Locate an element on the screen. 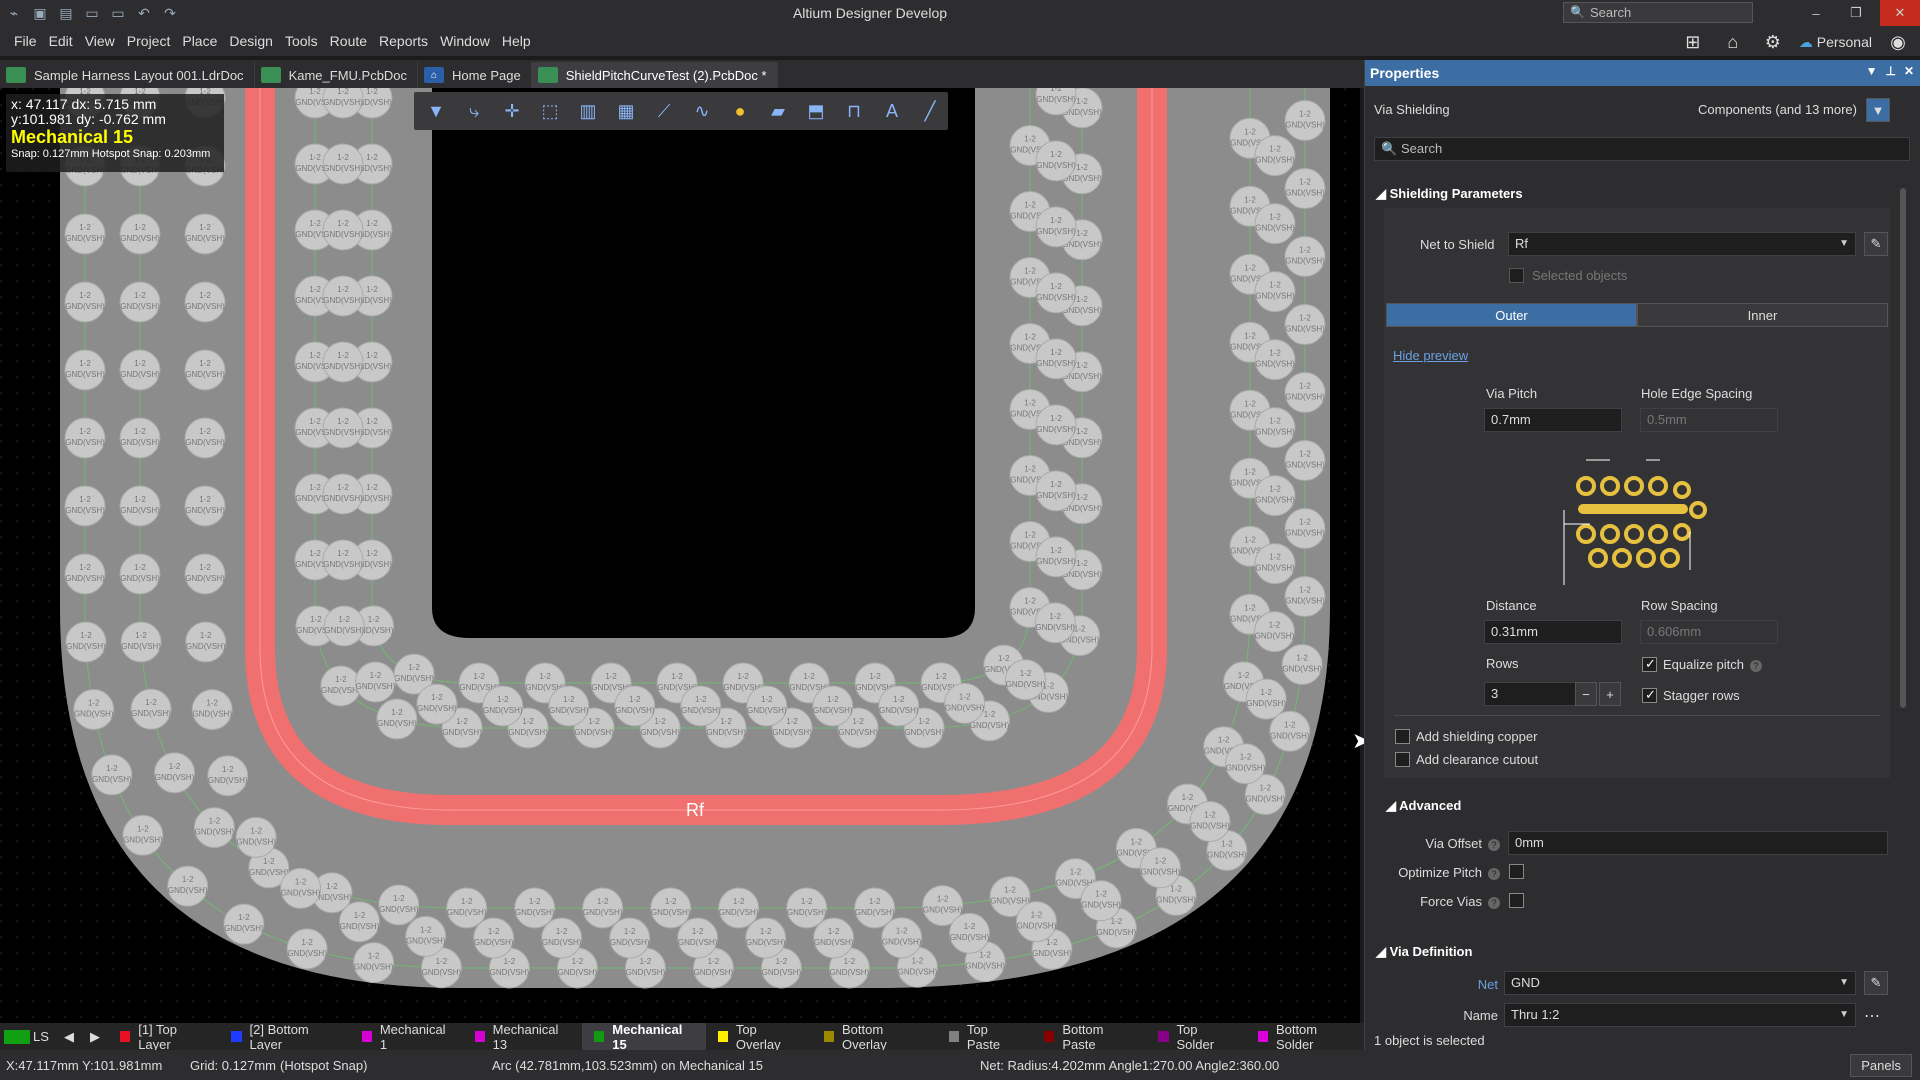  crosshair-icon: ✛ is located at coordinates (512, 111).